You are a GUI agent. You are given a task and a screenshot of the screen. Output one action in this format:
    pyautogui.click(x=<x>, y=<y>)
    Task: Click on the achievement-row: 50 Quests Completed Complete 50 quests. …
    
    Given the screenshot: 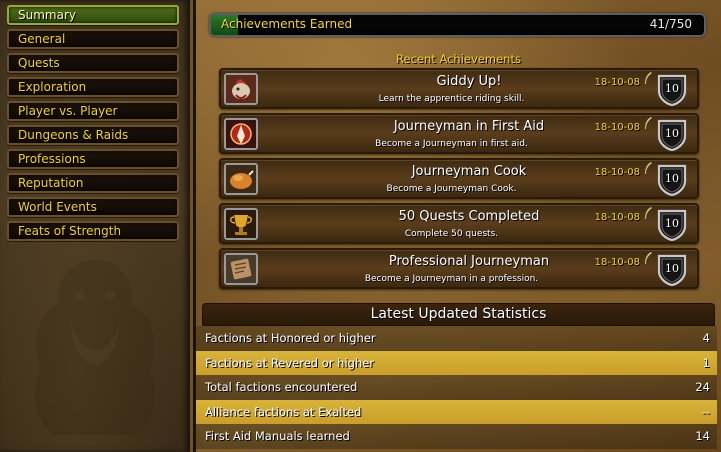 What is the action you would take?
    pyautogui.click(x=459, y=223)
    